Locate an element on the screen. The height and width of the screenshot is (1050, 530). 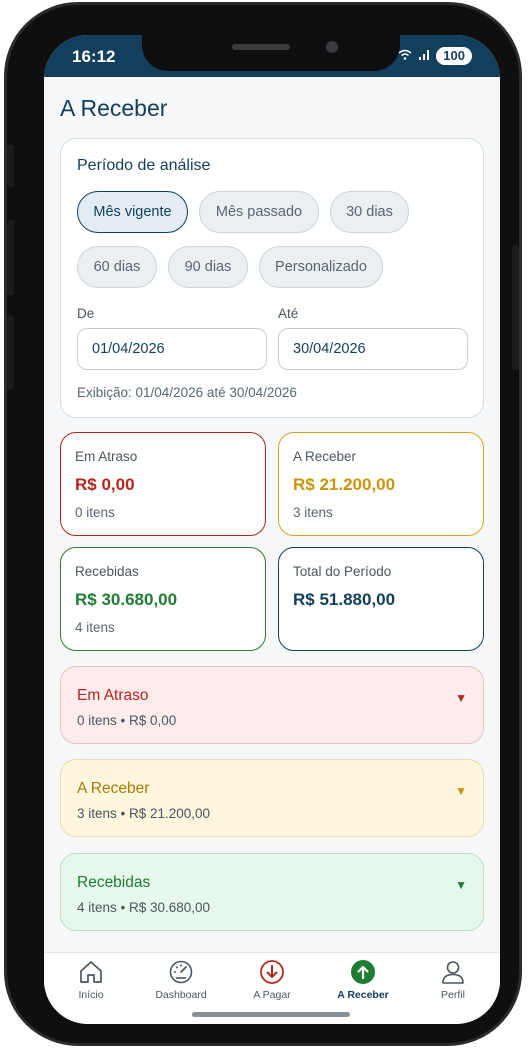
stat-value: R$ 30.680,00 is located at coordinates (126, 599).